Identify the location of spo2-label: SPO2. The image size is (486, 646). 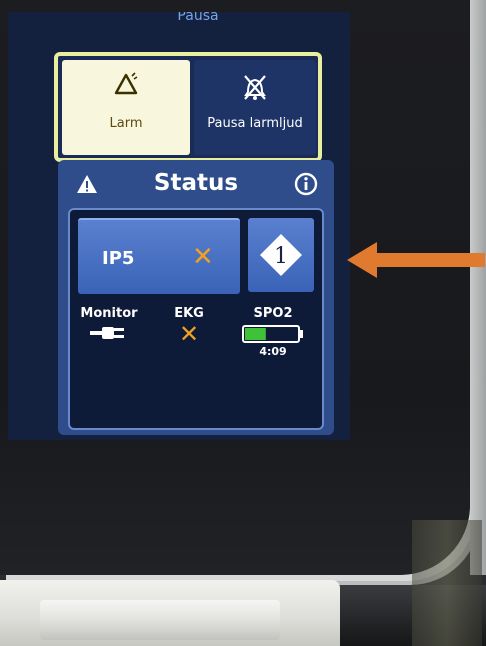
(273, 313).